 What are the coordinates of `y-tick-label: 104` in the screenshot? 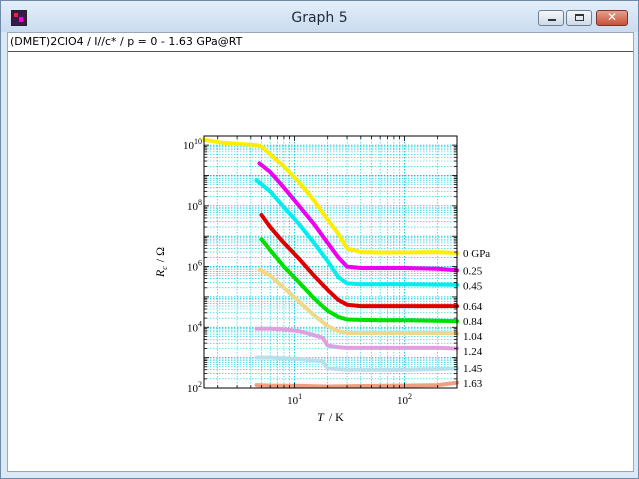 It's located at (194, 326).